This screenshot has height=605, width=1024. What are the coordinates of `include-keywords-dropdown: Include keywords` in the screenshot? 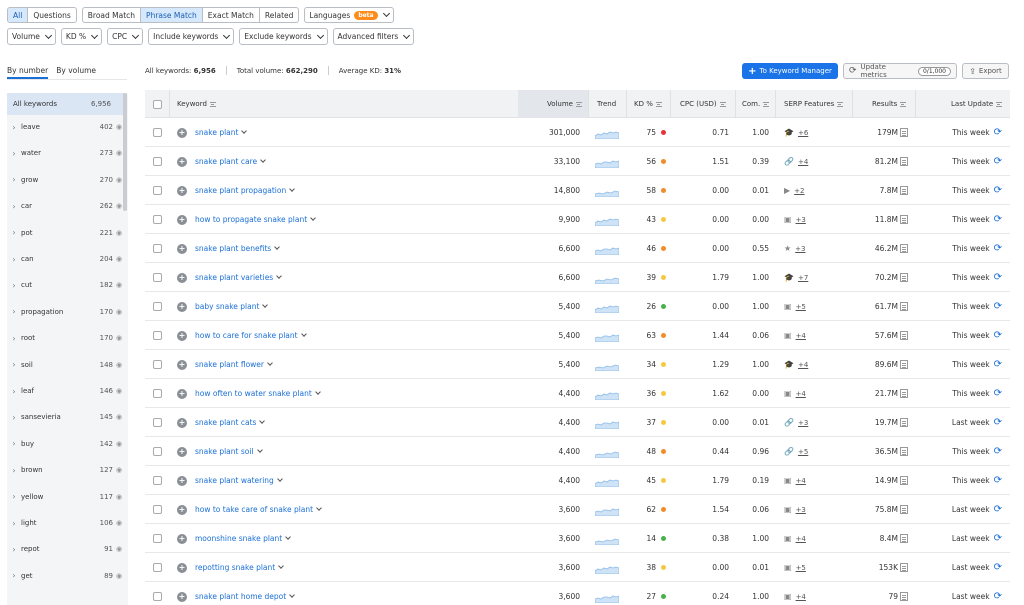 It's located at (191, 36).